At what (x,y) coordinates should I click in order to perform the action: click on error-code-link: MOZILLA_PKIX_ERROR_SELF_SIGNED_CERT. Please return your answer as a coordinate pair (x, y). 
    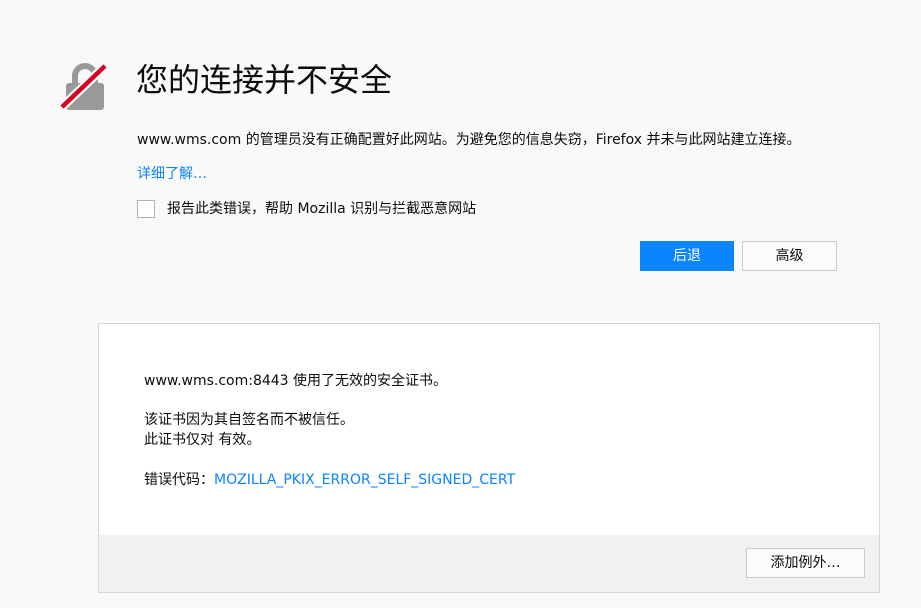
    Looking at the image, I should click on (364, 480).